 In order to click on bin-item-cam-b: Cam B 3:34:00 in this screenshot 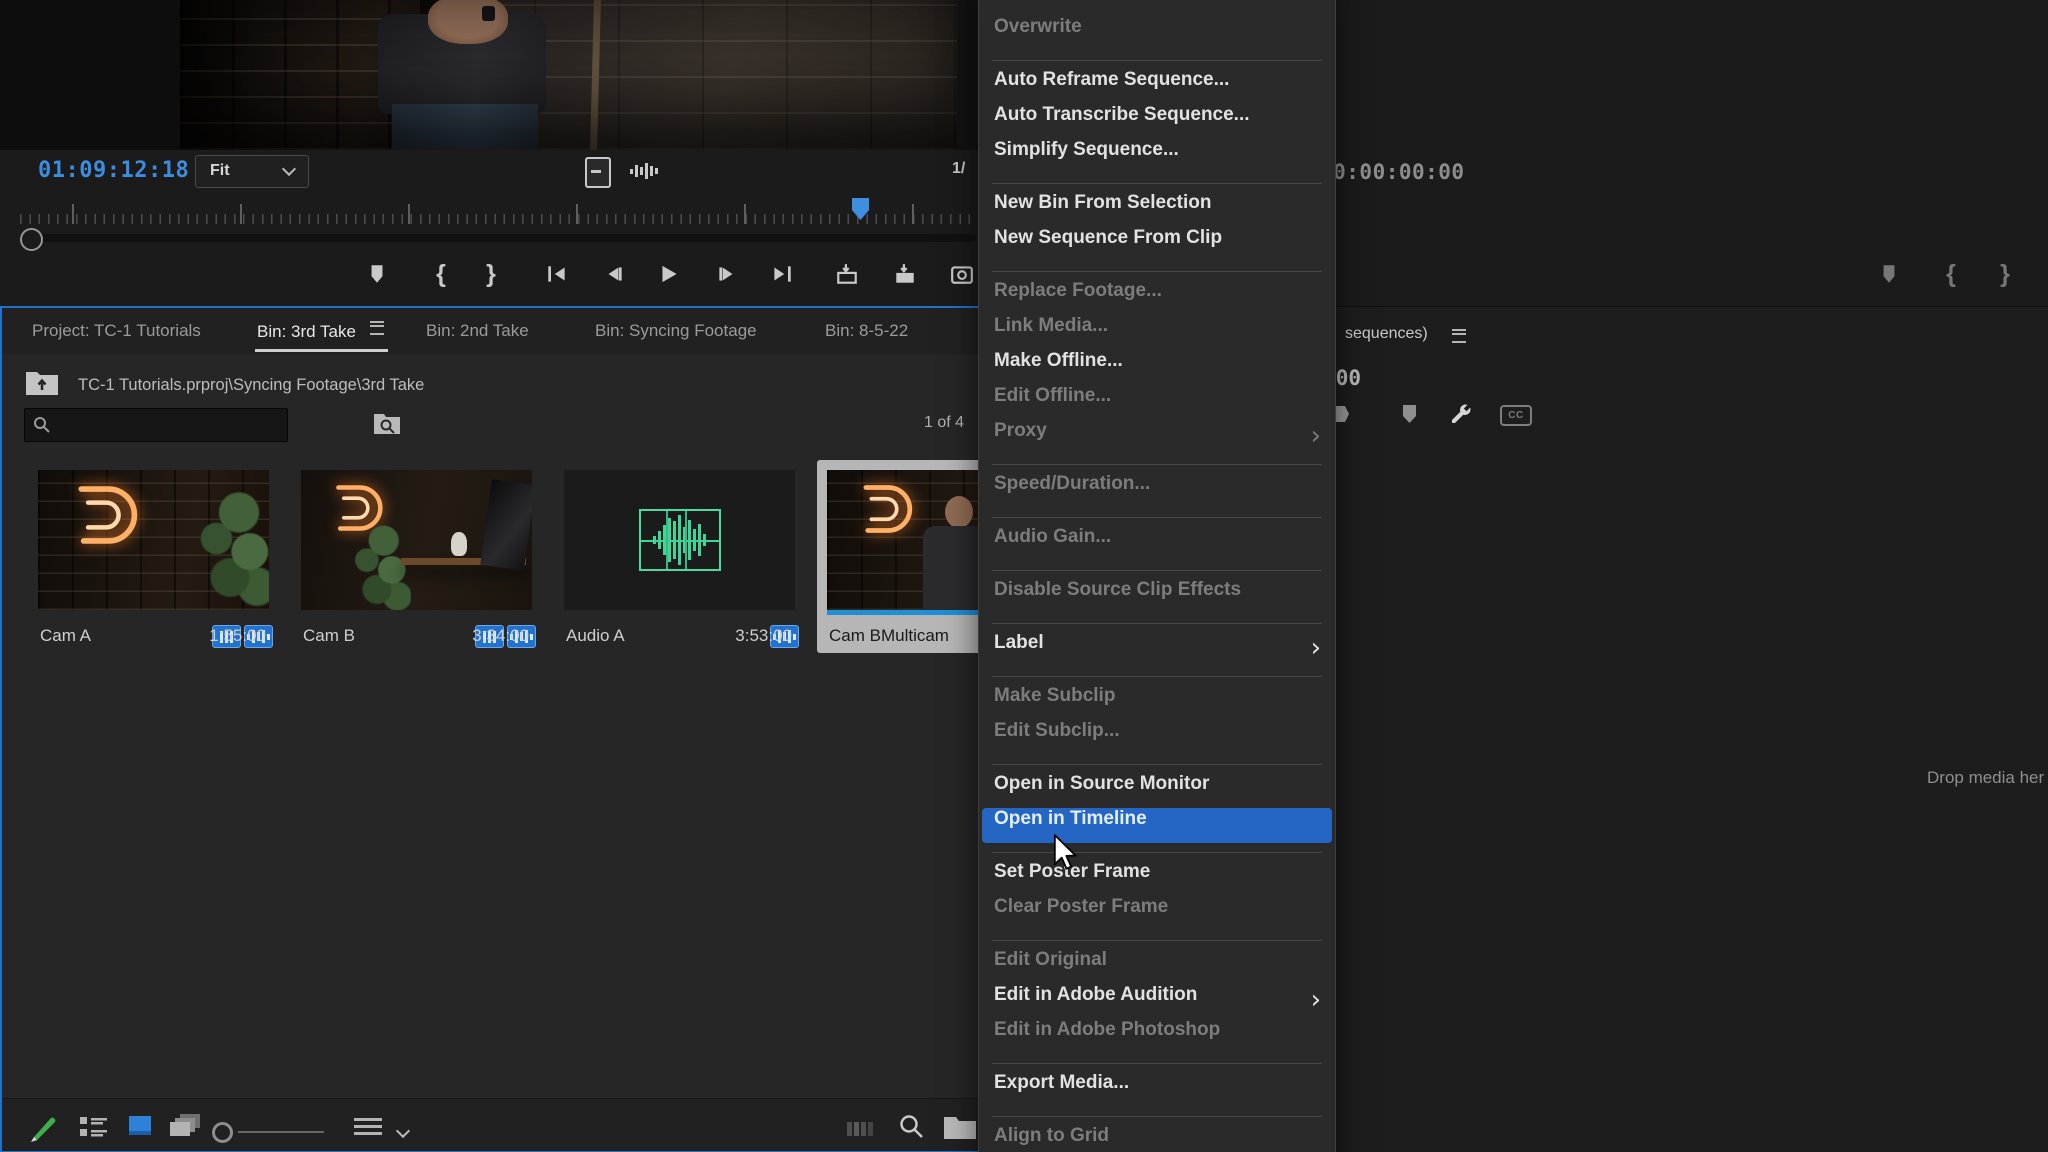, I will do `click(416, 556)`.